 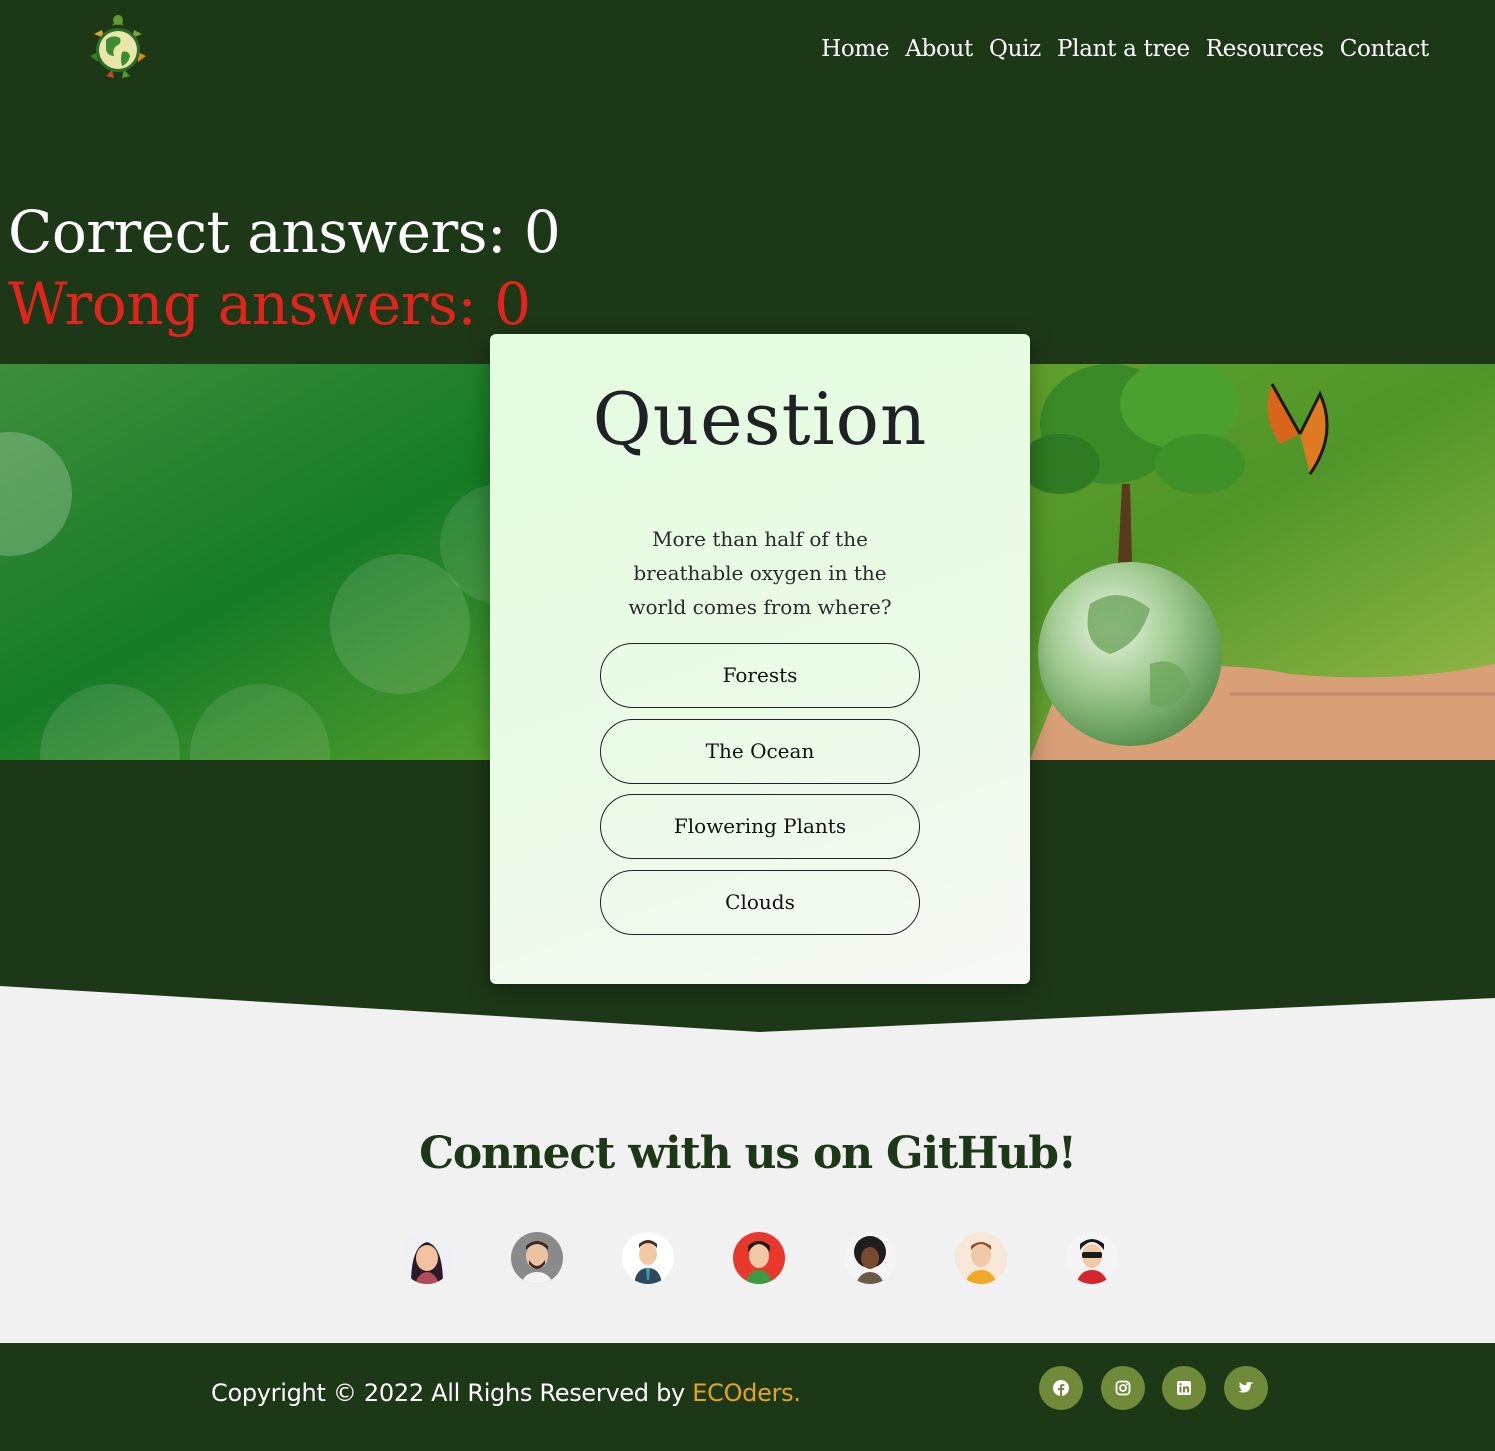 What do you see at coordinates (748, 1153) in the screenshot?
I see `github-heading: Connect with us on GitHub!` at bounding box center [748, 1153].